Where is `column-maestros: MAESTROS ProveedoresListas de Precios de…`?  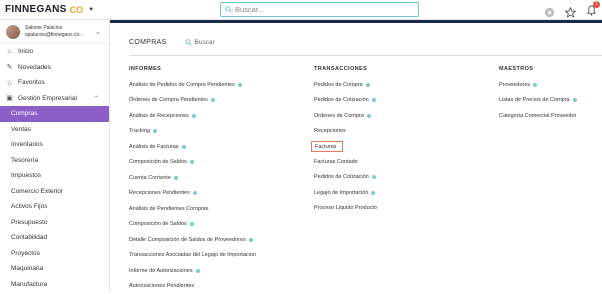 column-maestros: MAESTROS ProveedoresListas de Precios de… is located at coordinates (538, 95).